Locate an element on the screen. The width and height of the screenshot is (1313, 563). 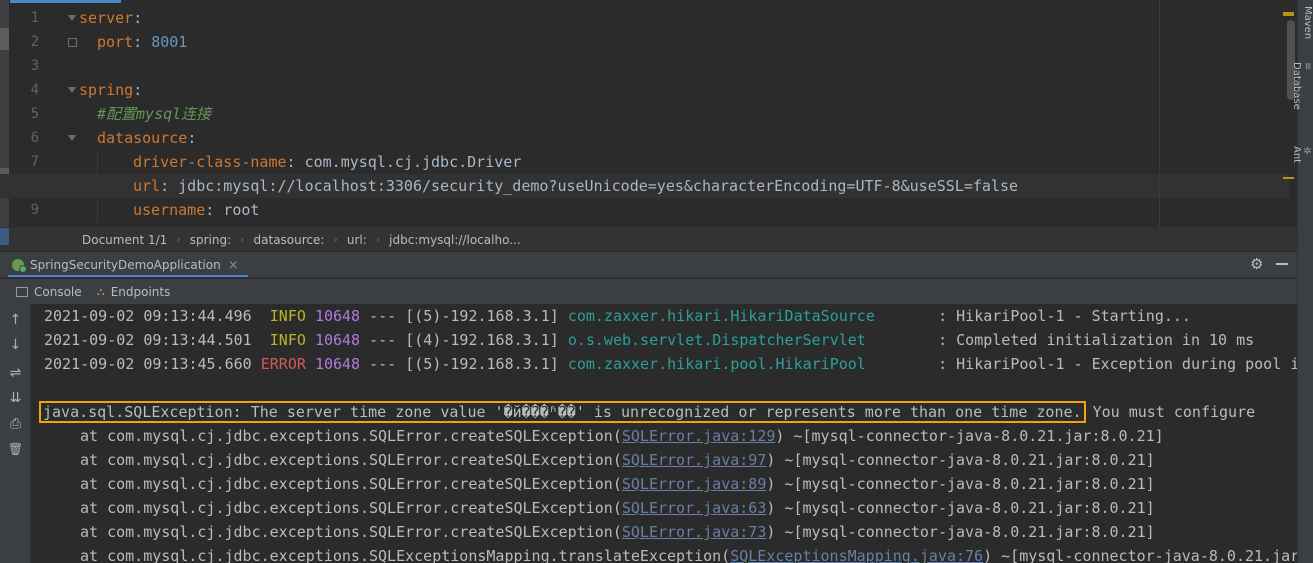
spring-boot-icon is located at coordinates (19, 266).